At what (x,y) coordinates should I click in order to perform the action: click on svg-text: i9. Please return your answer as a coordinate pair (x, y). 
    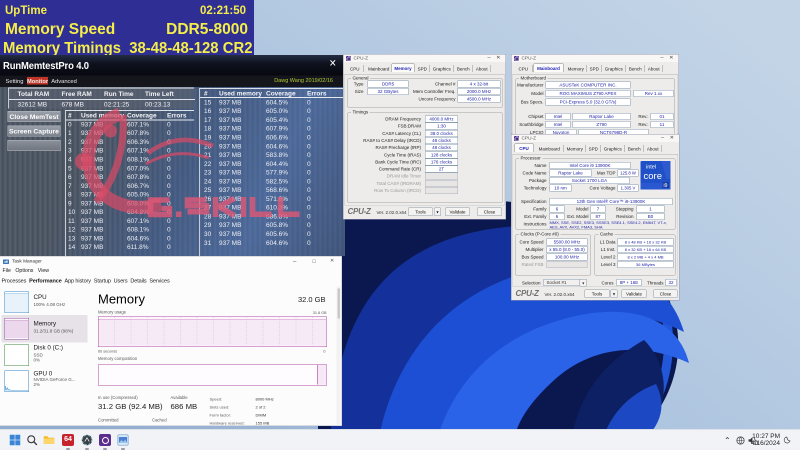
    Looking at the image, I should click on (666, 186).